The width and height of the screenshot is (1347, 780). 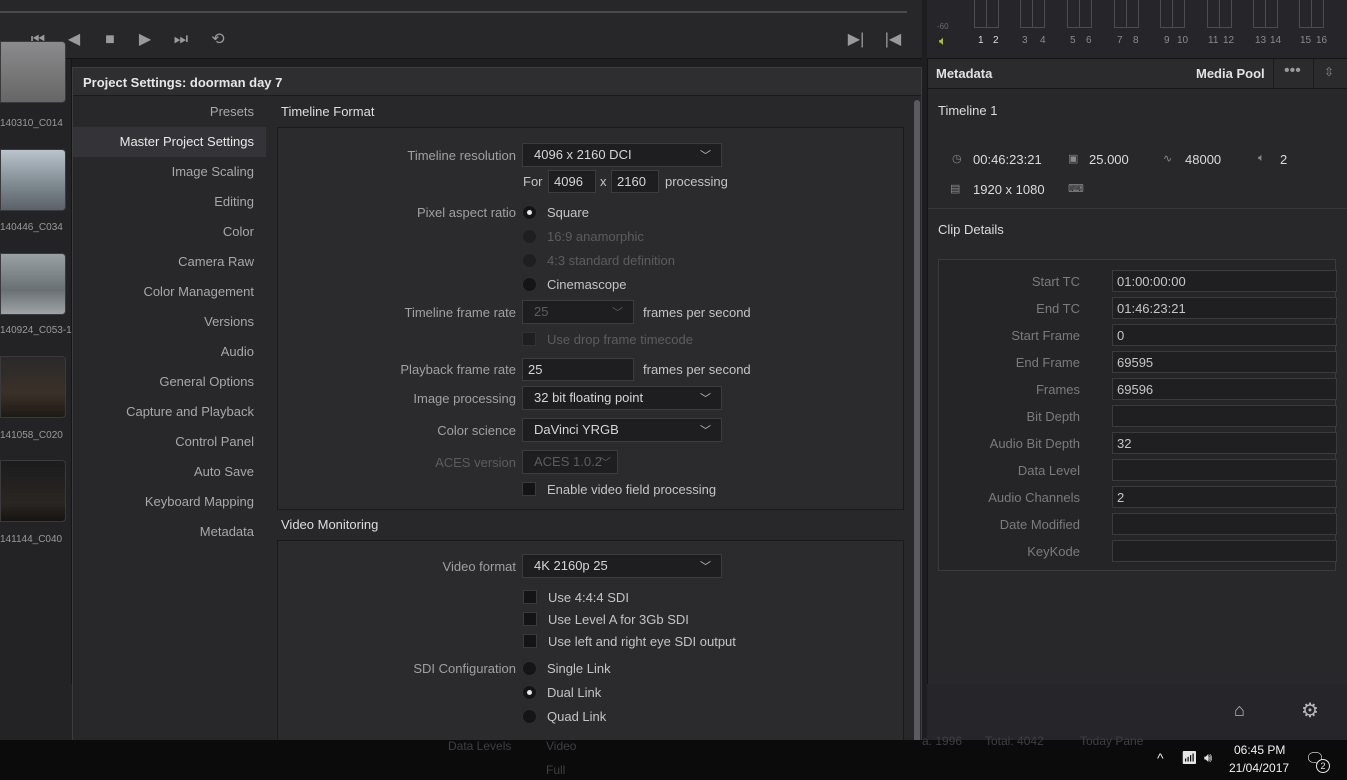 What do you see at coordinates (1137, 712) in the screenshot?
I see `right-footer: ⌂ ⚙` at bounding box center [1137, 712].